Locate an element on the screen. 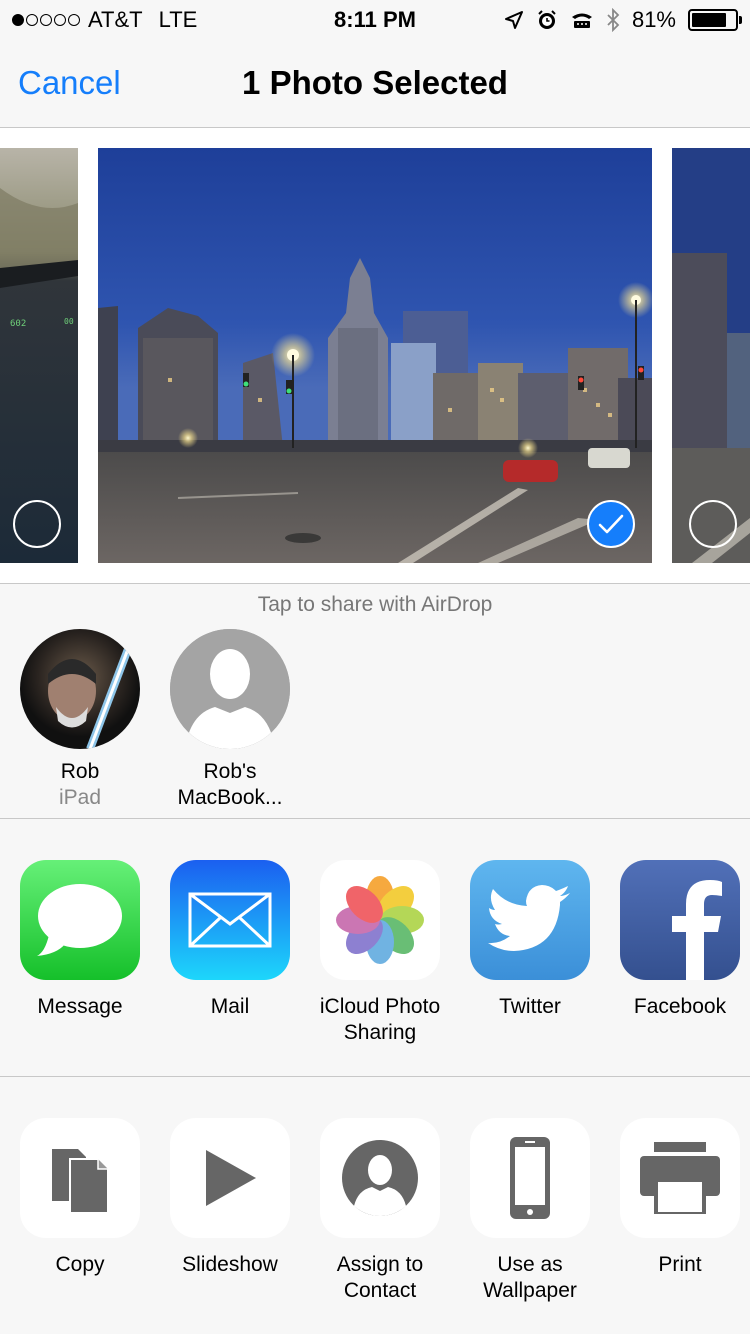 This screenshot has height=1334, width=750. share-label: Facebook is located at coordinates (680, 1006).